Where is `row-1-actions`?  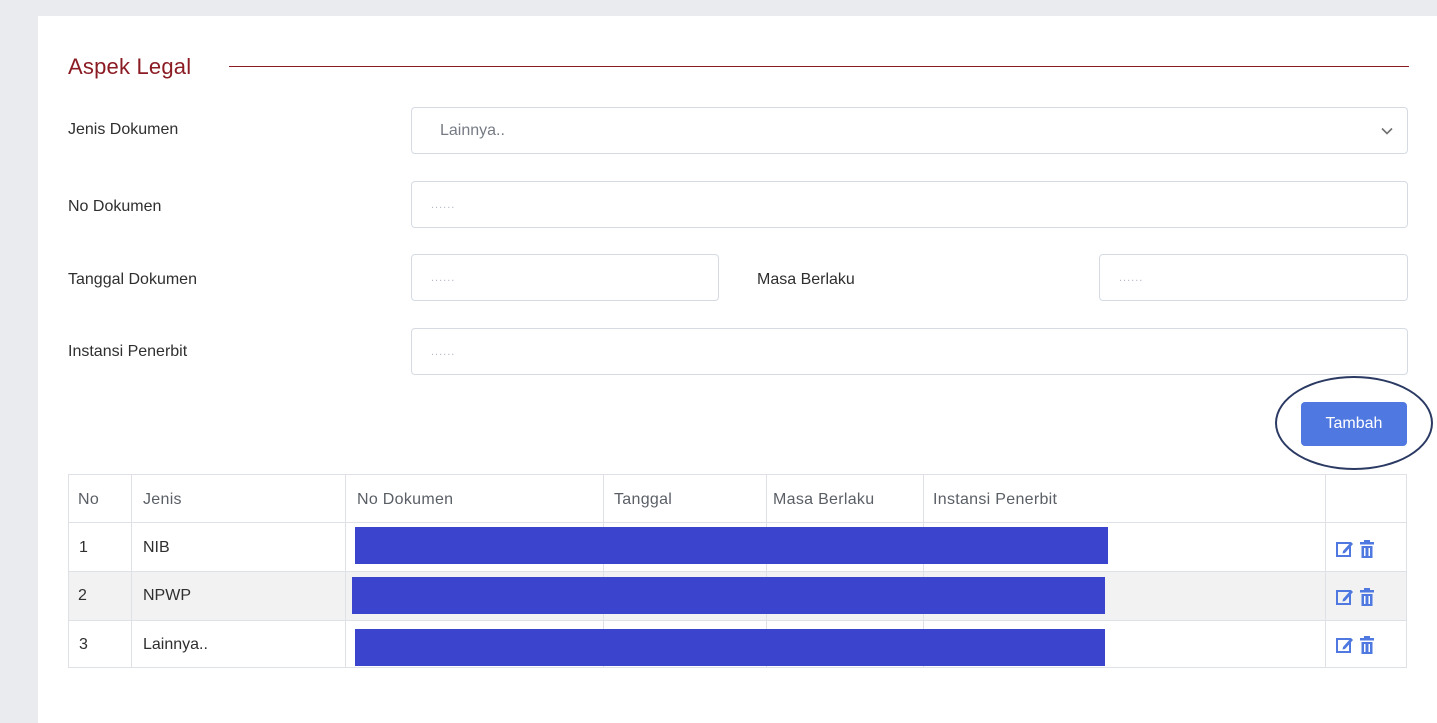
row-1-actions is located at coordinates (1359, 549).